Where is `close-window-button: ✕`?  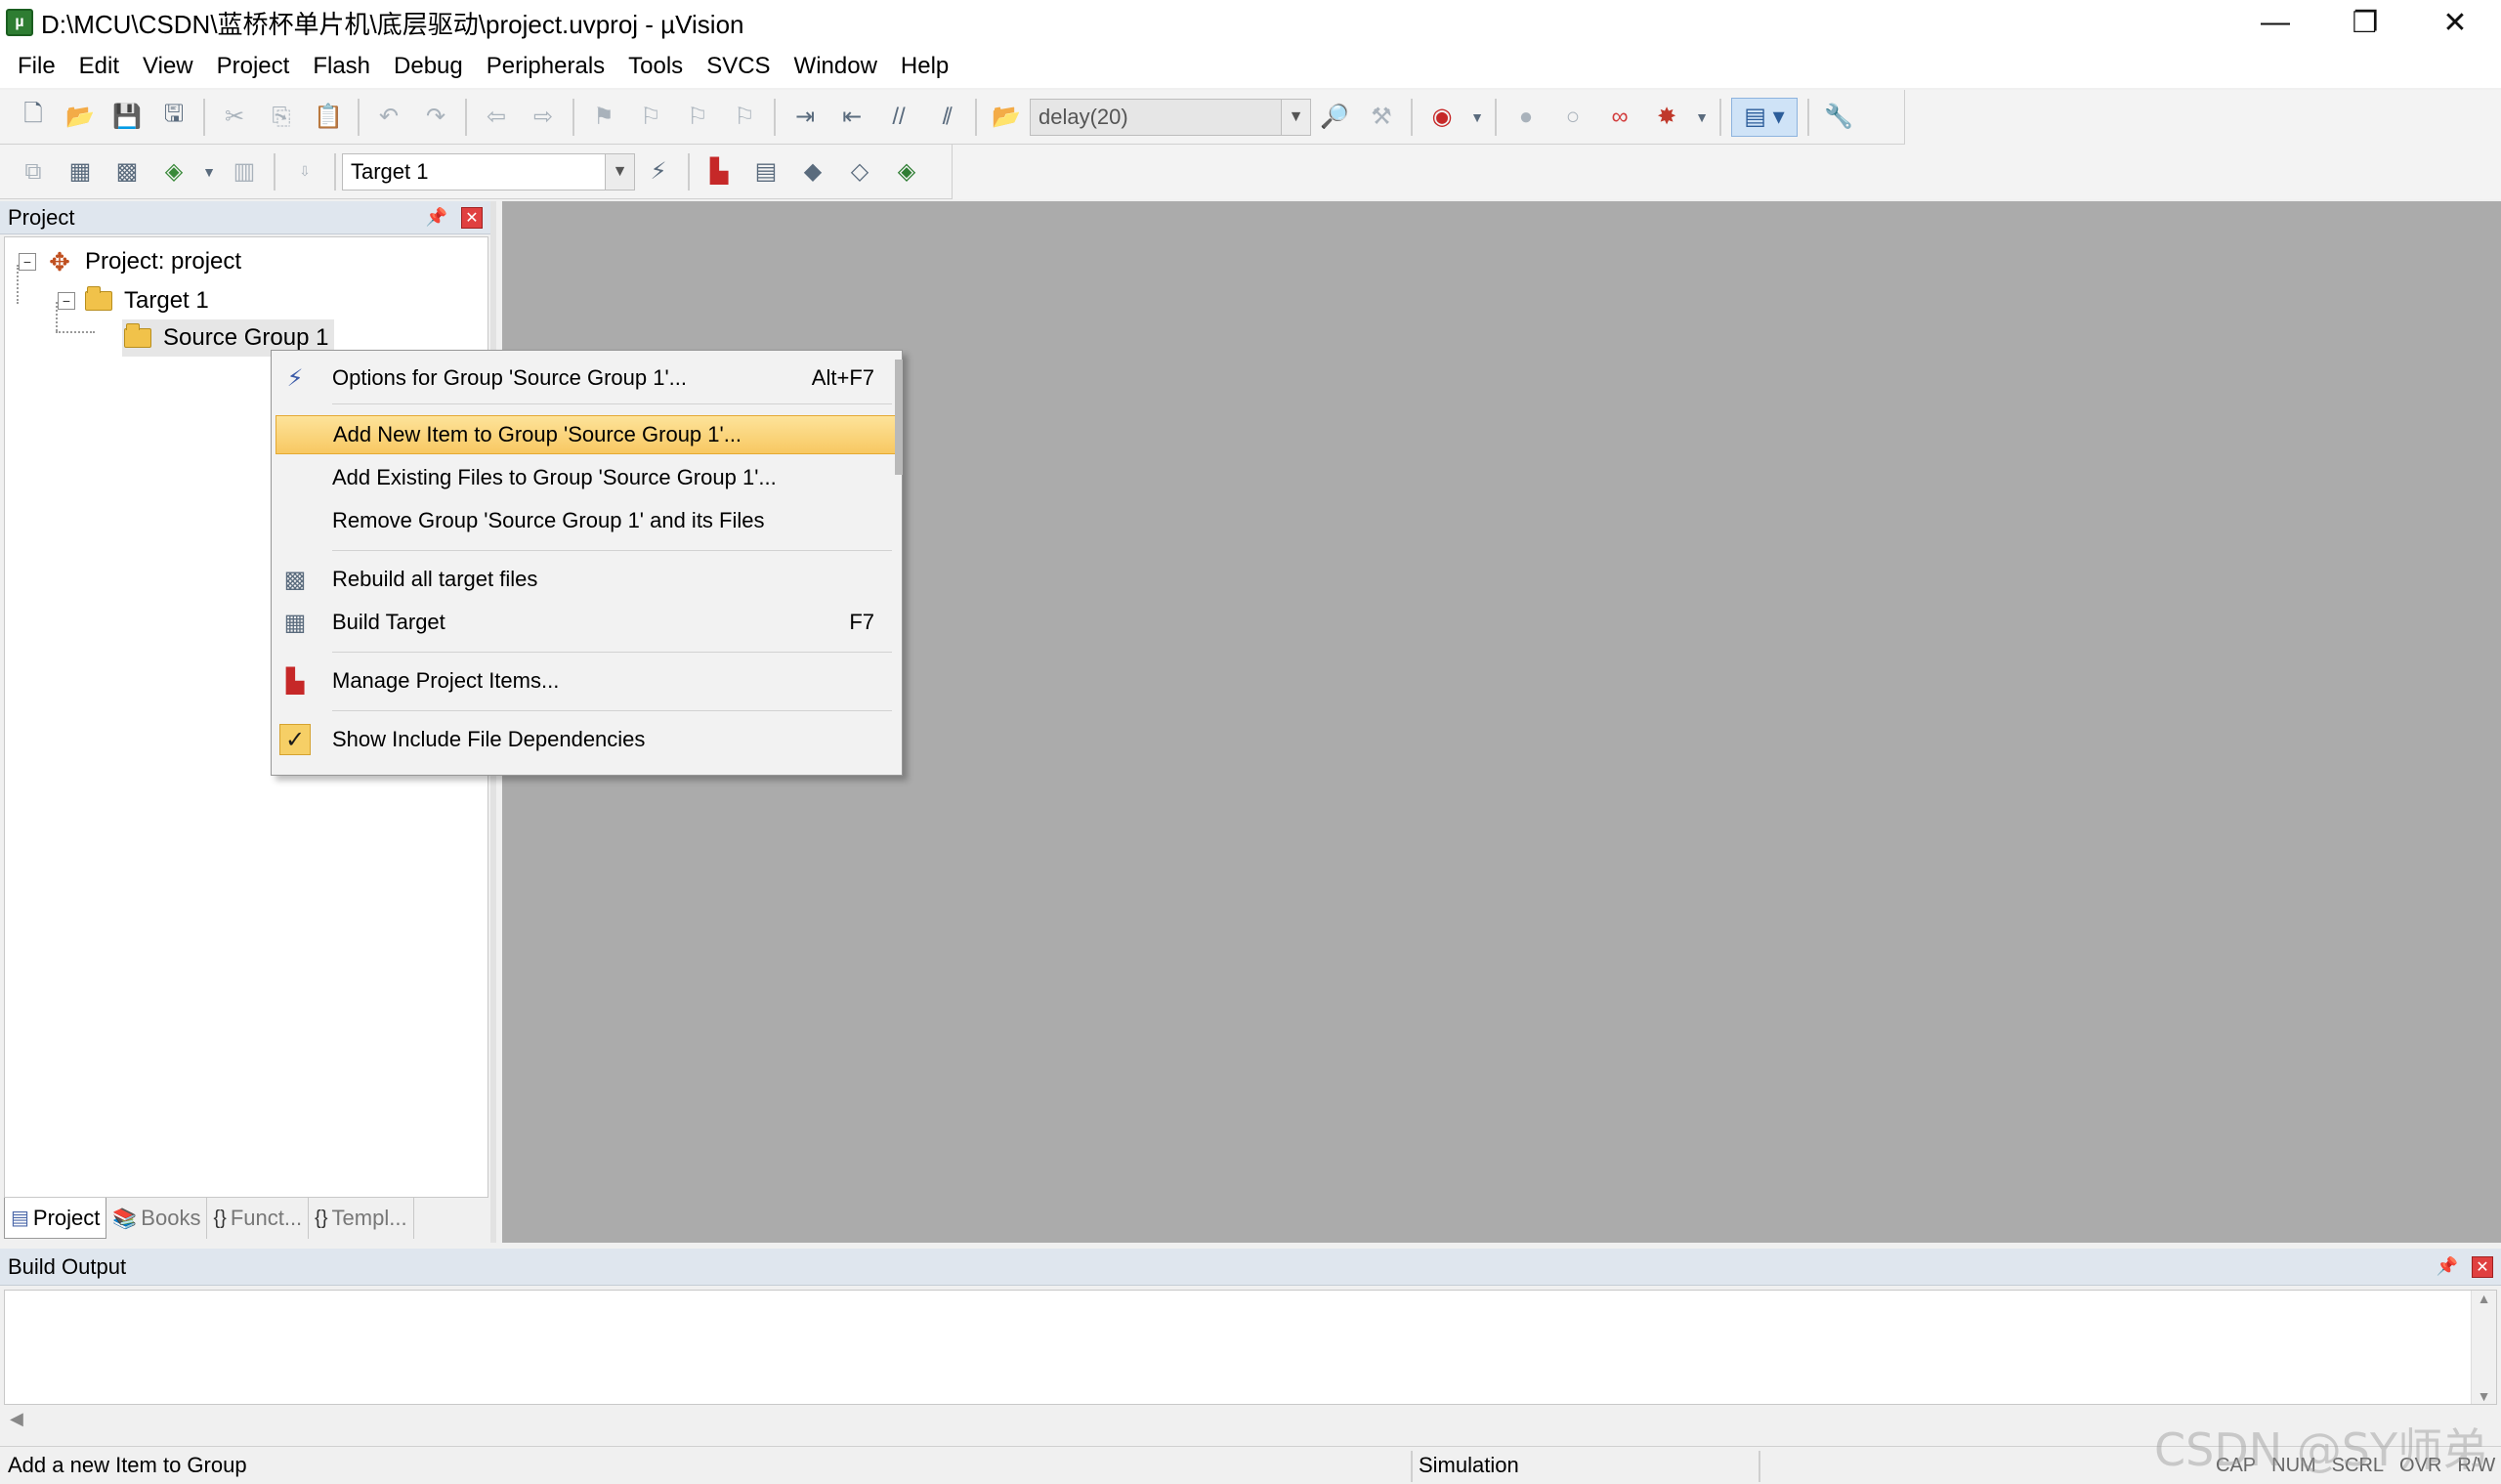 close-window-button: ✕ is located at coordinates (2455, 22).